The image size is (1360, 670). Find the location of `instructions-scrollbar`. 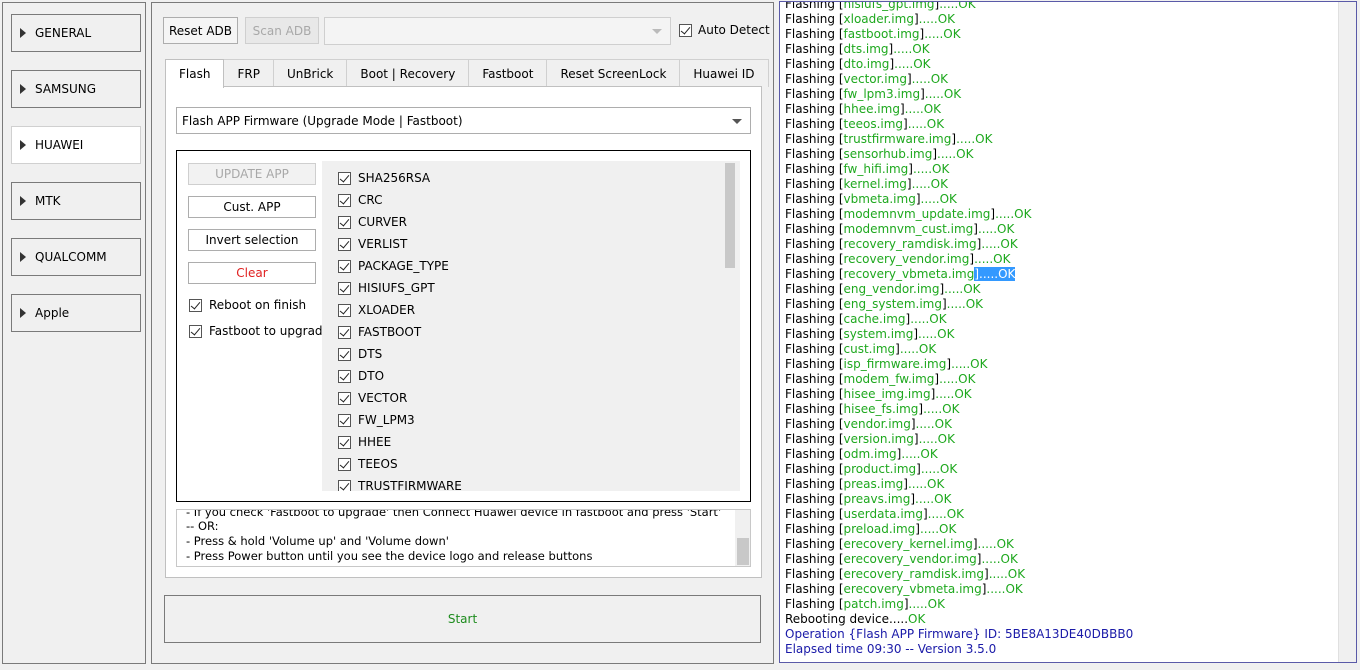

instructions-scrollbar is located at coordinates (742, 538).